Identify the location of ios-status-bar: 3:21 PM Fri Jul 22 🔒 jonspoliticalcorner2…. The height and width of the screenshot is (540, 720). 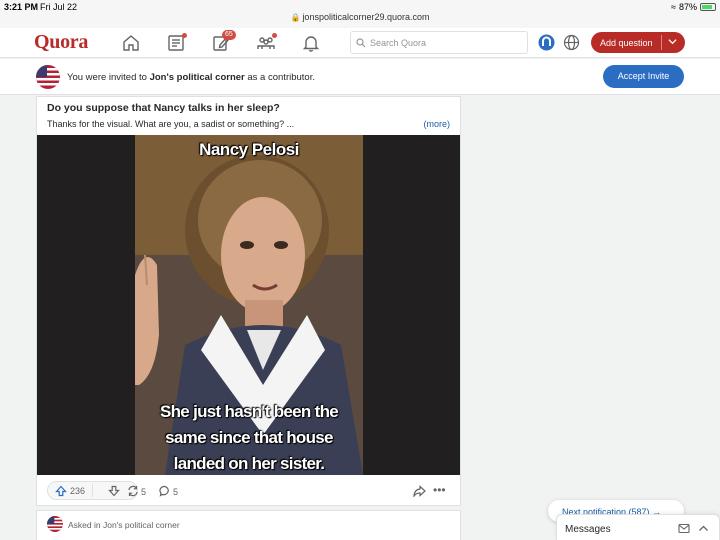
(360, 14).